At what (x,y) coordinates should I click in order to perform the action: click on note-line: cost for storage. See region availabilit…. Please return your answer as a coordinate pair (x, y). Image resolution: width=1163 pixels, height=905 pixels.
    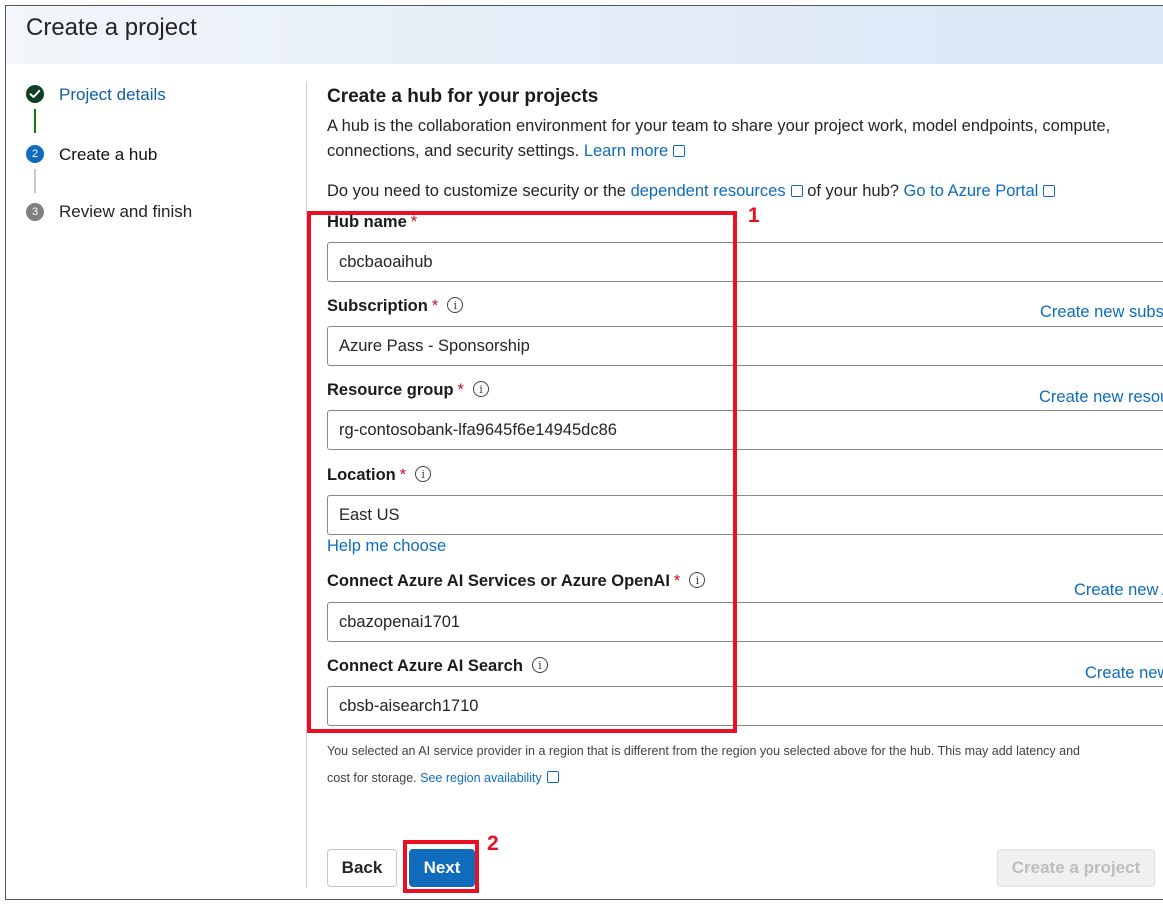
    Looking at the image, I should click on (703, 778).